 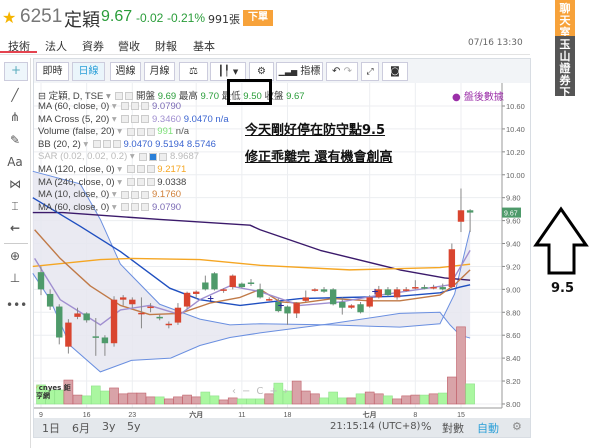 What do you see at coordinates (276, 391) in the screenshot?
I see `zoom-in-icon: +` at bounding box center [276, 391].